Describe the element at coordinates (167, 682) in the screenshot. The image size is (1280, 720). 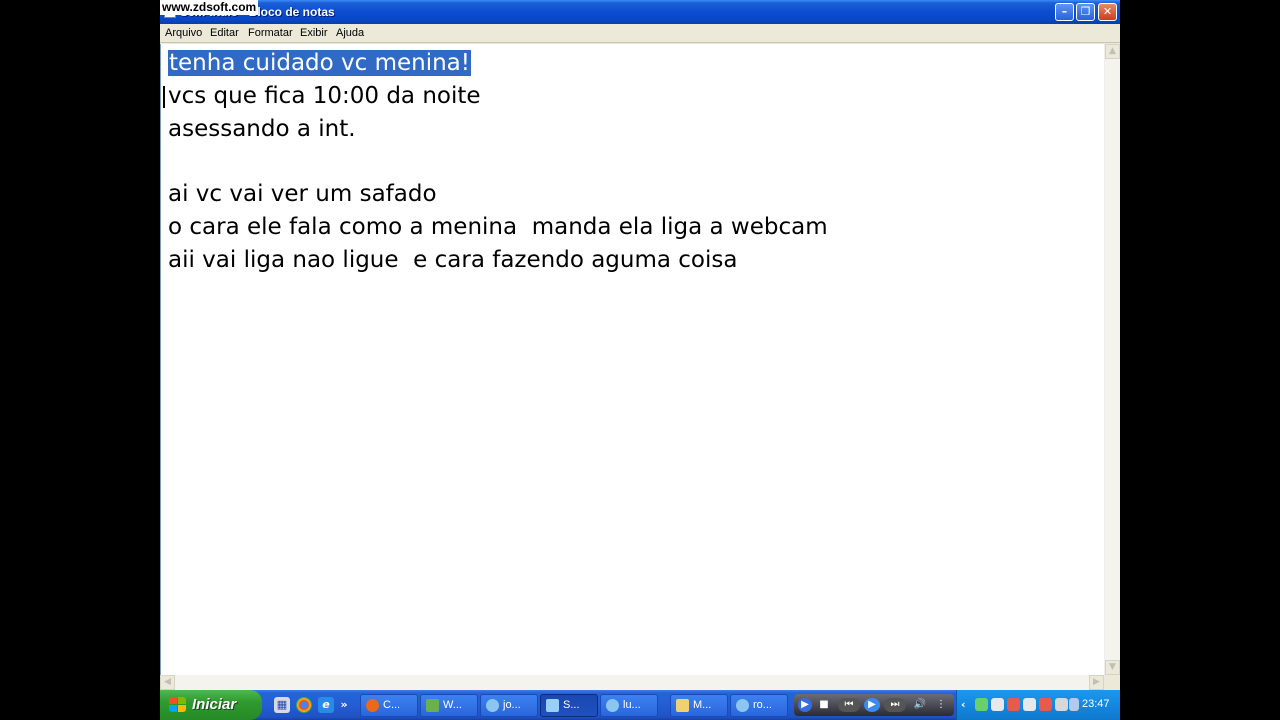
I see `scroll-left-arrow-icon: ◀` at that location.